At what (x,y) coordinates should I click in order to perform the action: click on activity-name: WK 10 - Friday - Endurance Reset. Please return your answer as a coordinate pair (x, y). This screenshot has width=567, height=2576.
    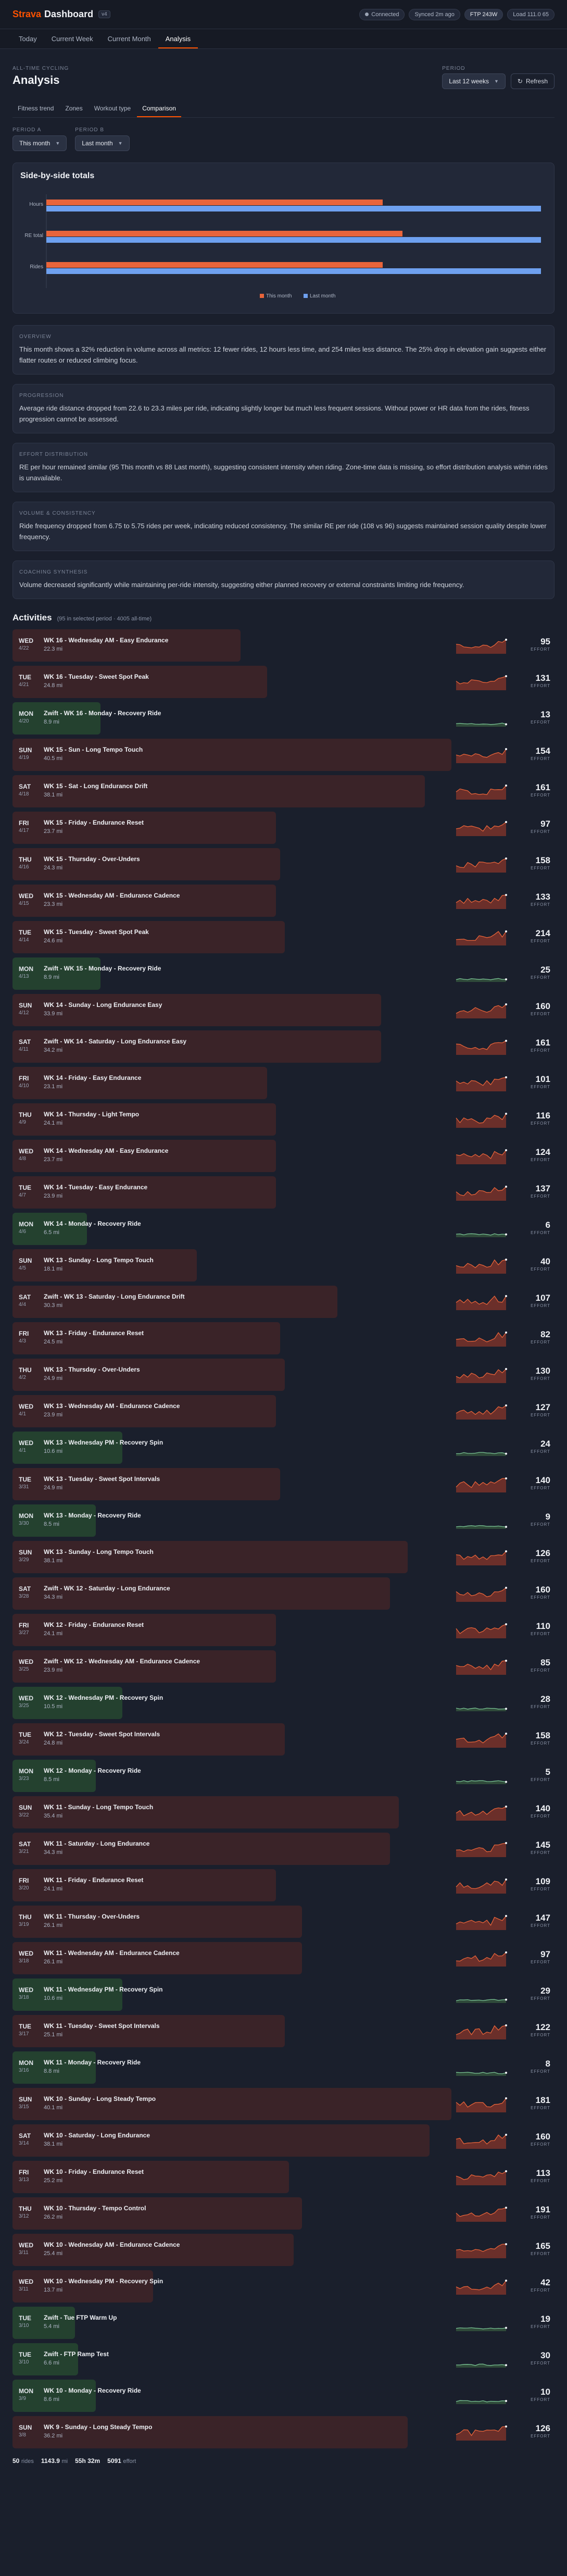
    Looking at the image, I should click on (94, 2171).